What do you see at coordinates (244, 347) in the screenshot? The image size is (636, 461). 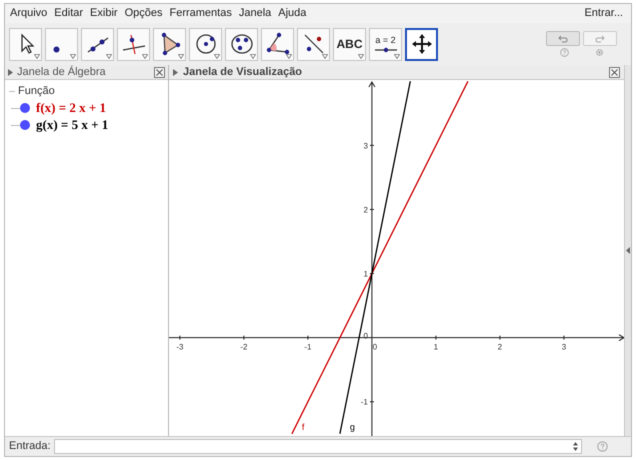 I see `tick-label: -2` at bounding box center [244, 347].